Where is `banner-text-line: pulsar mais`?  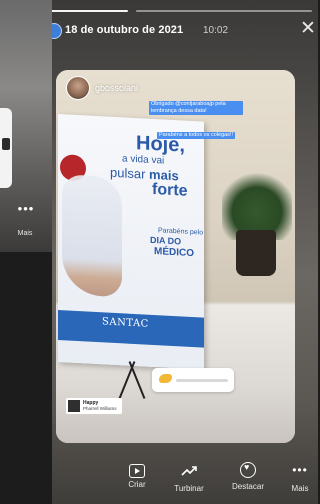 banner-text-line: pulsar mais is located at coordinates (144, 174).